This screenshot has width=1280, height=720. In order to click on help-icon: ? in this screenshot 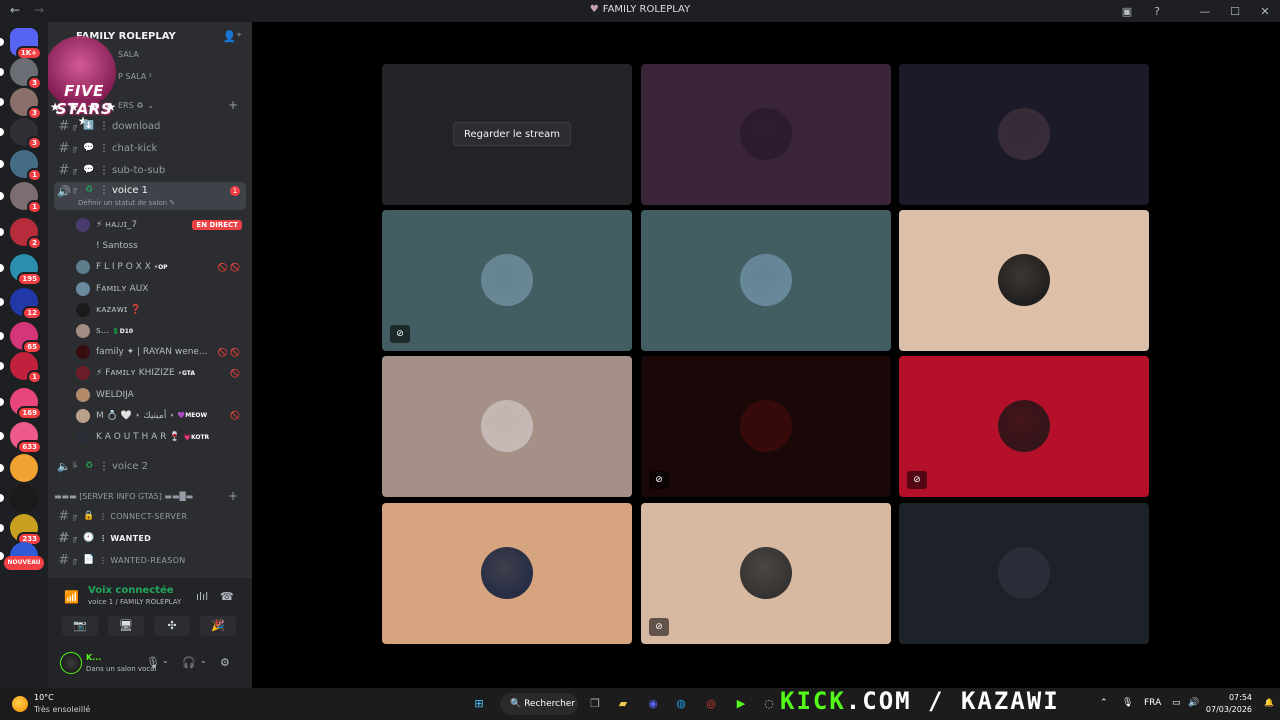, I will do `click(1157, 11)`.